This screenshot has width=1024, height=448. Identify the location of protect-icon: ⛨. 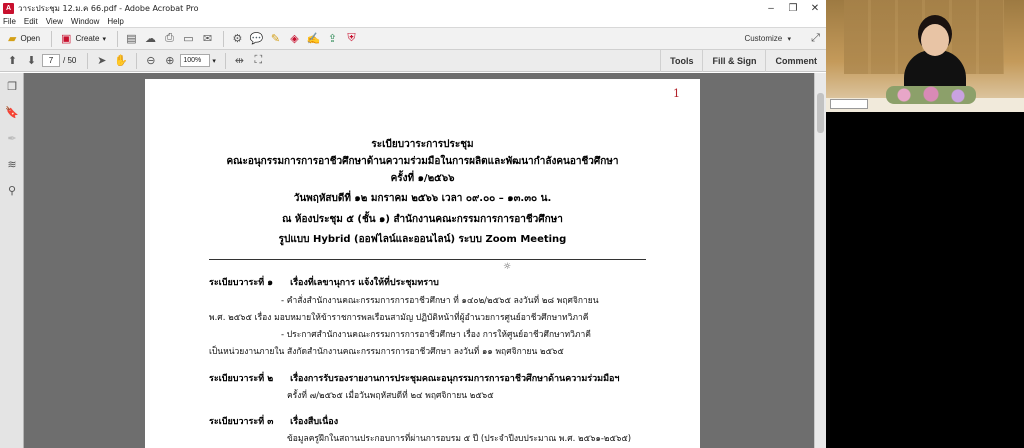
(351, 38).